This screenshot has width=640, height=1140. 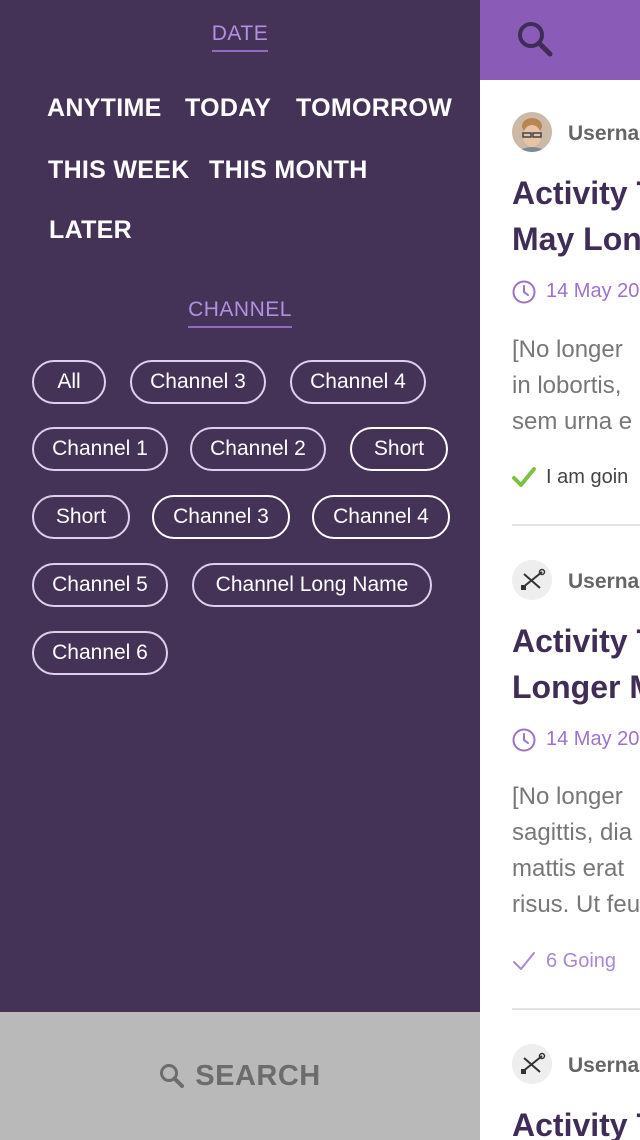 I want to click on date-option-today: TODAY, so click(x=228, y=108).